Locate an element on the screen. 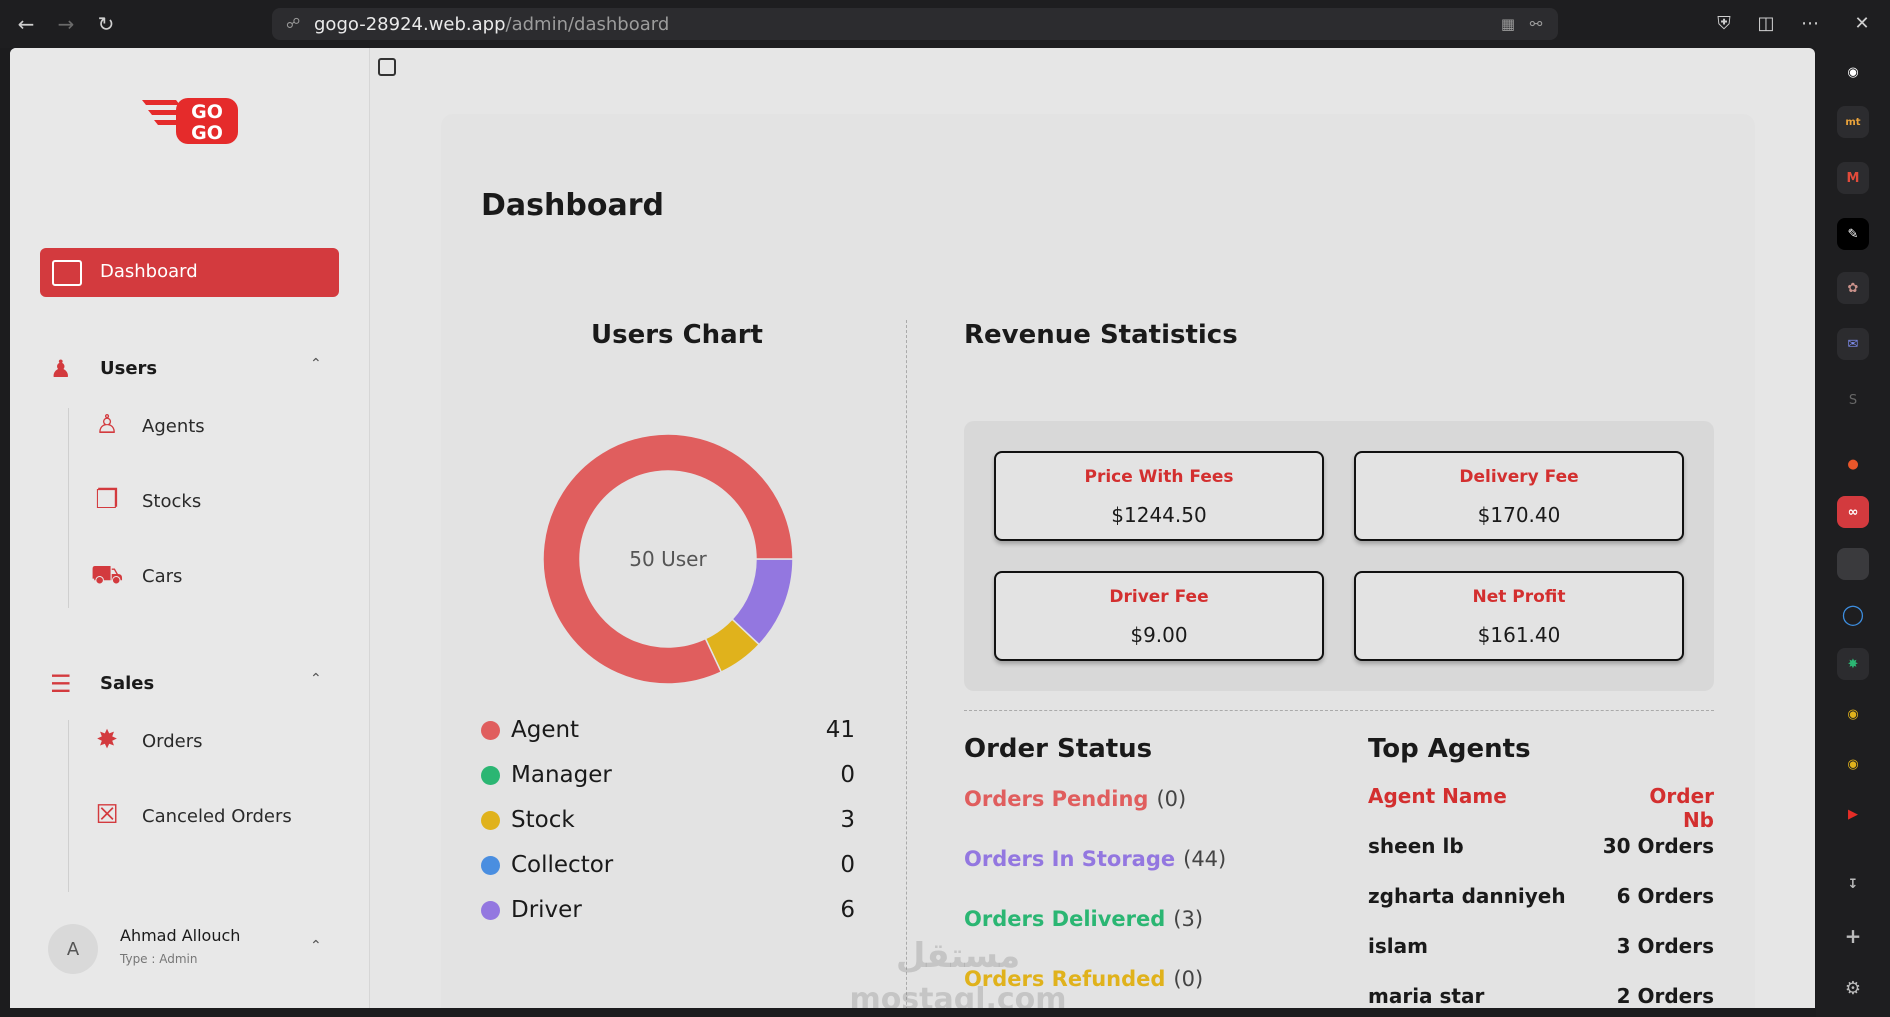  address-bar: ☍ gogo-28924.web.app/admin/dashboard ▦ ⚯ is located at coordinates (915, 24).